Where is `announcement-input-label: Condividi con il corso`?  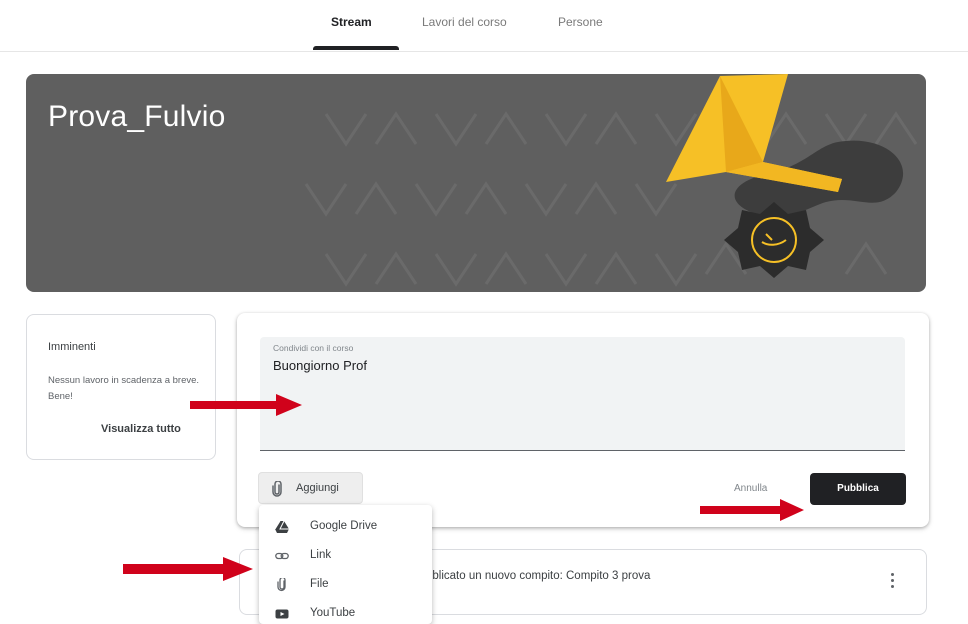 announcement-input-label: Condividi con il corso is located at coordinates (313, 348).